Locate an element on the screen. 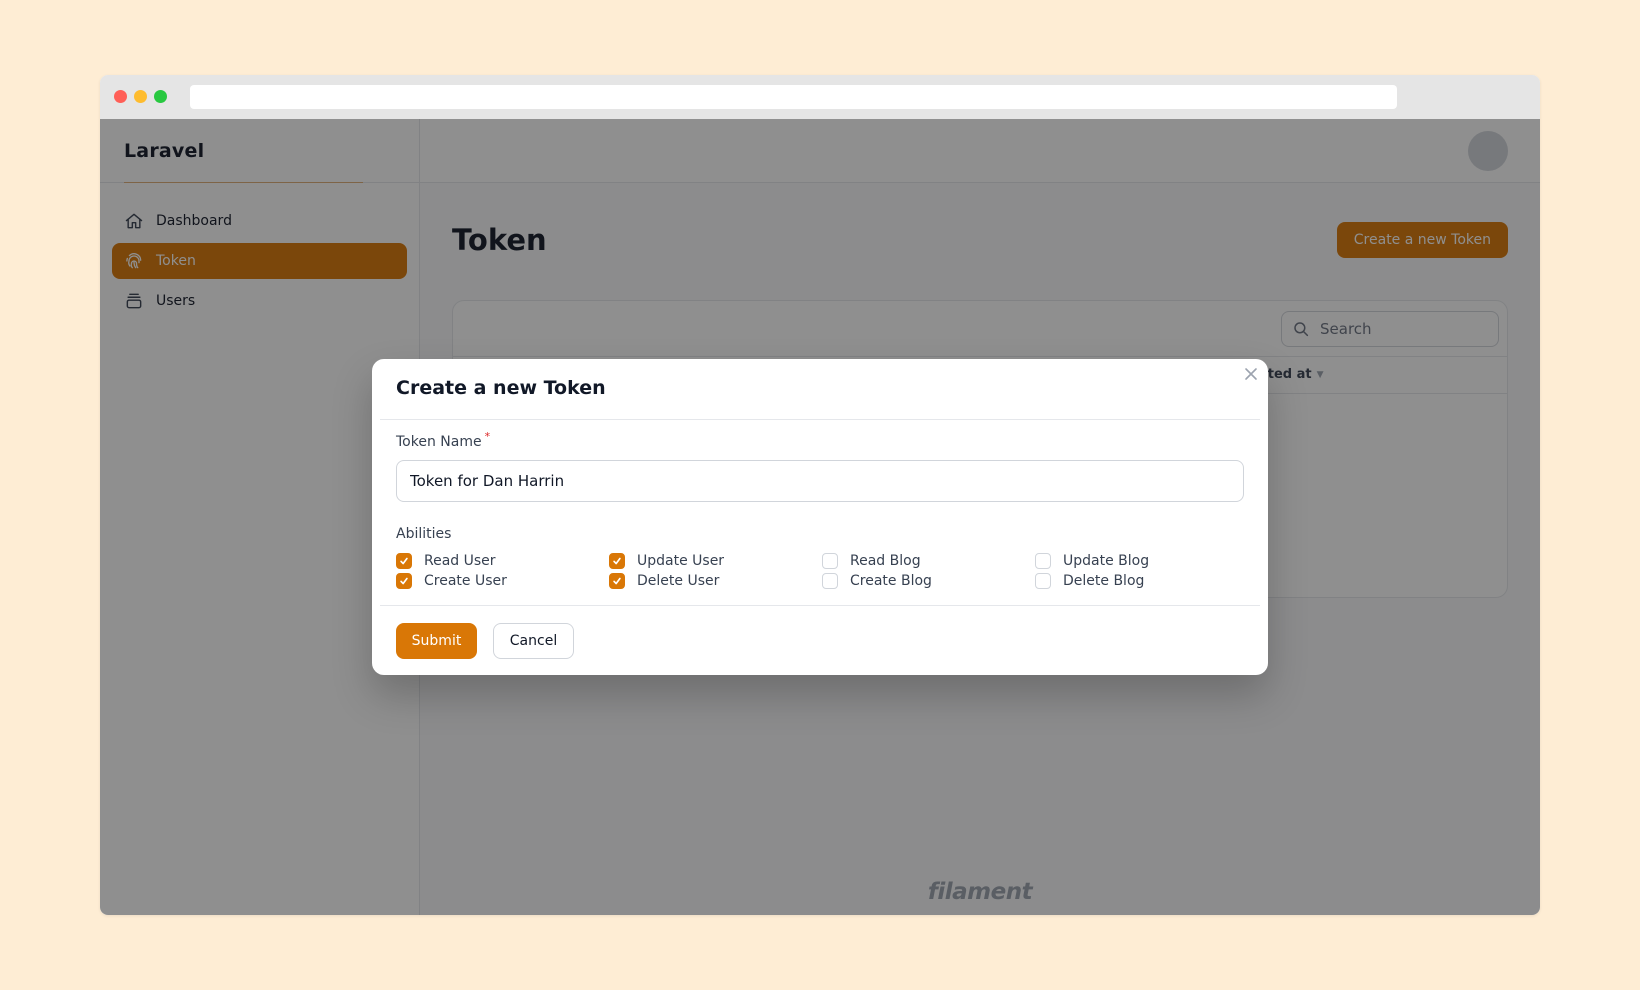 The height and width of the screenshot is (990, 1640). close-window-dot is located at coordinates (120, 96).